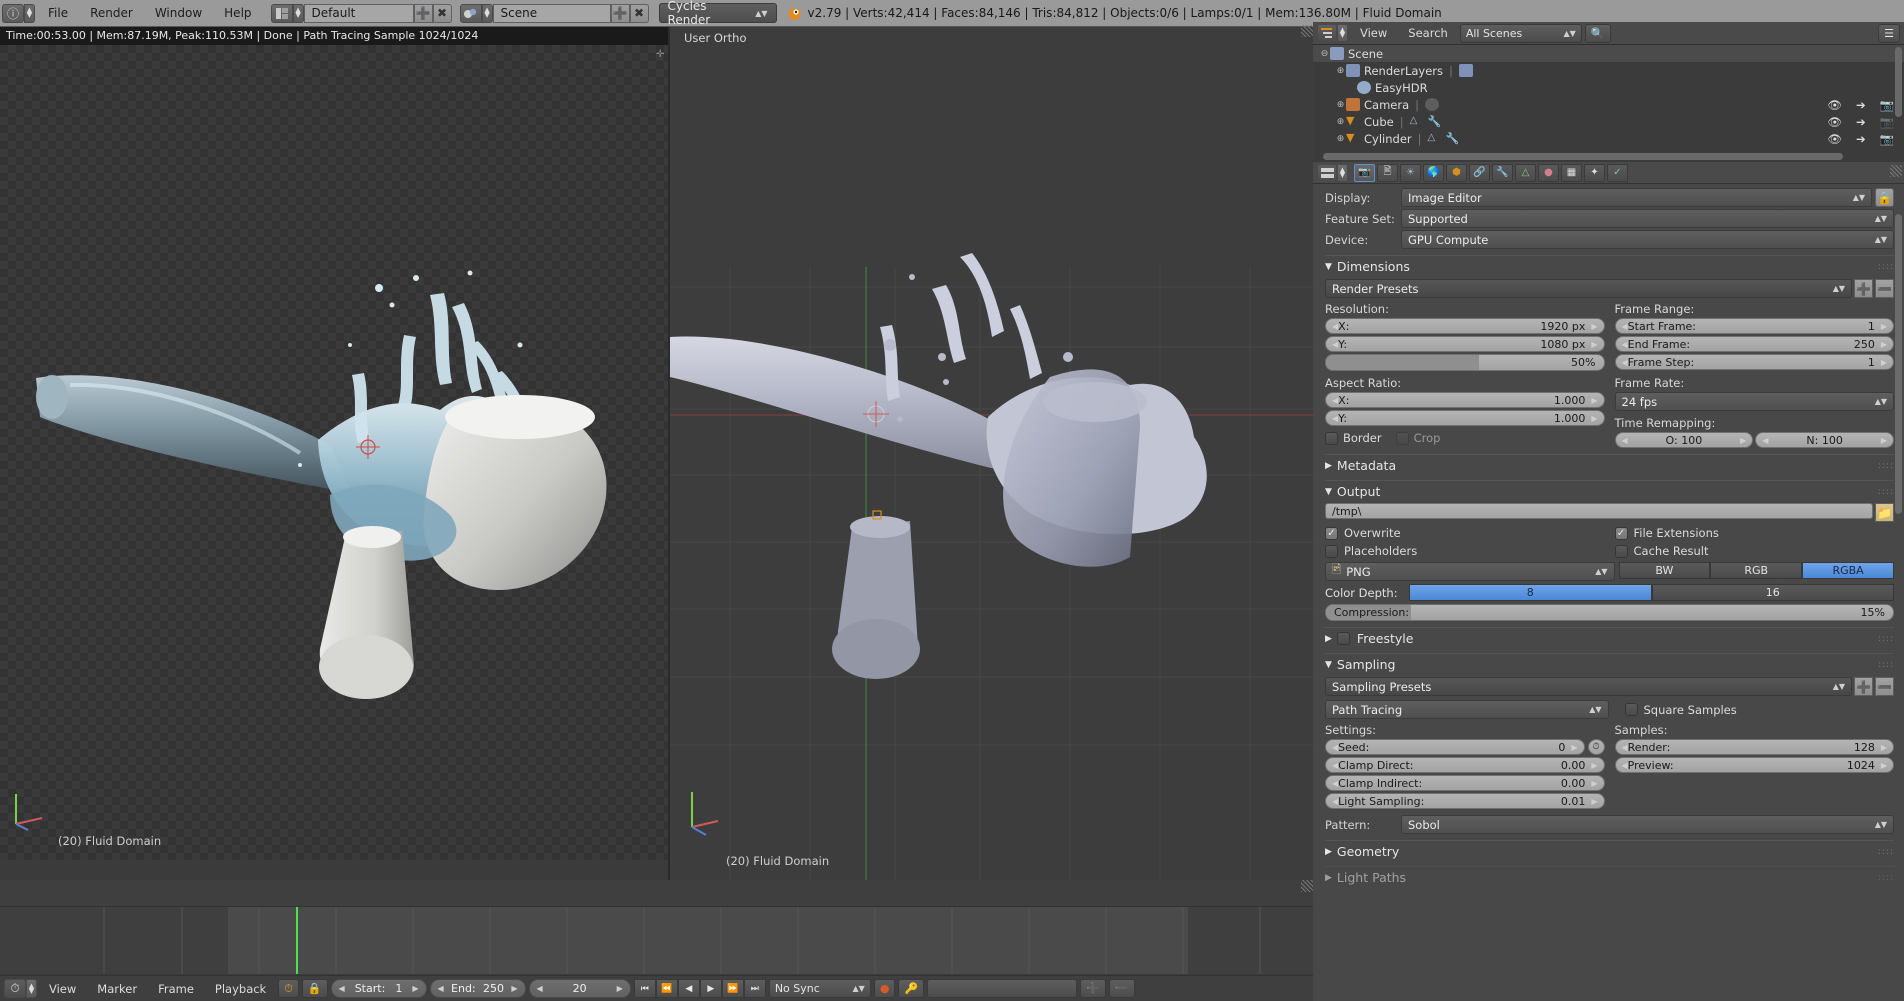 Image resolution: width=1904 pixels, height=1001 pixels. I want to click on tab-object: ⬢, so click(1456, 172).